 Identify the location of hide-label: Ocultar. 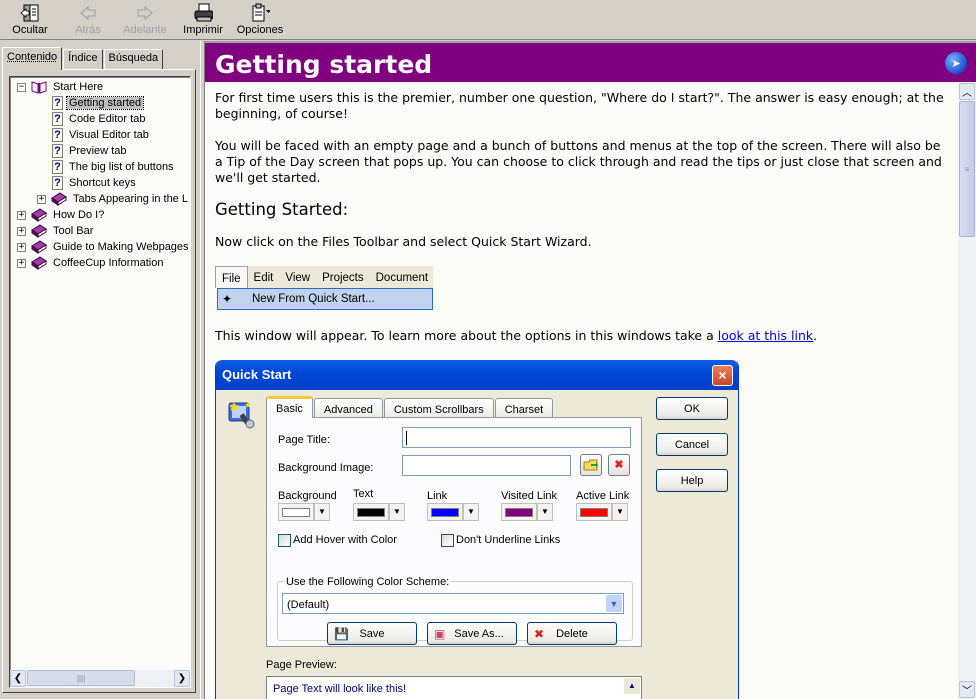
(30, 30).